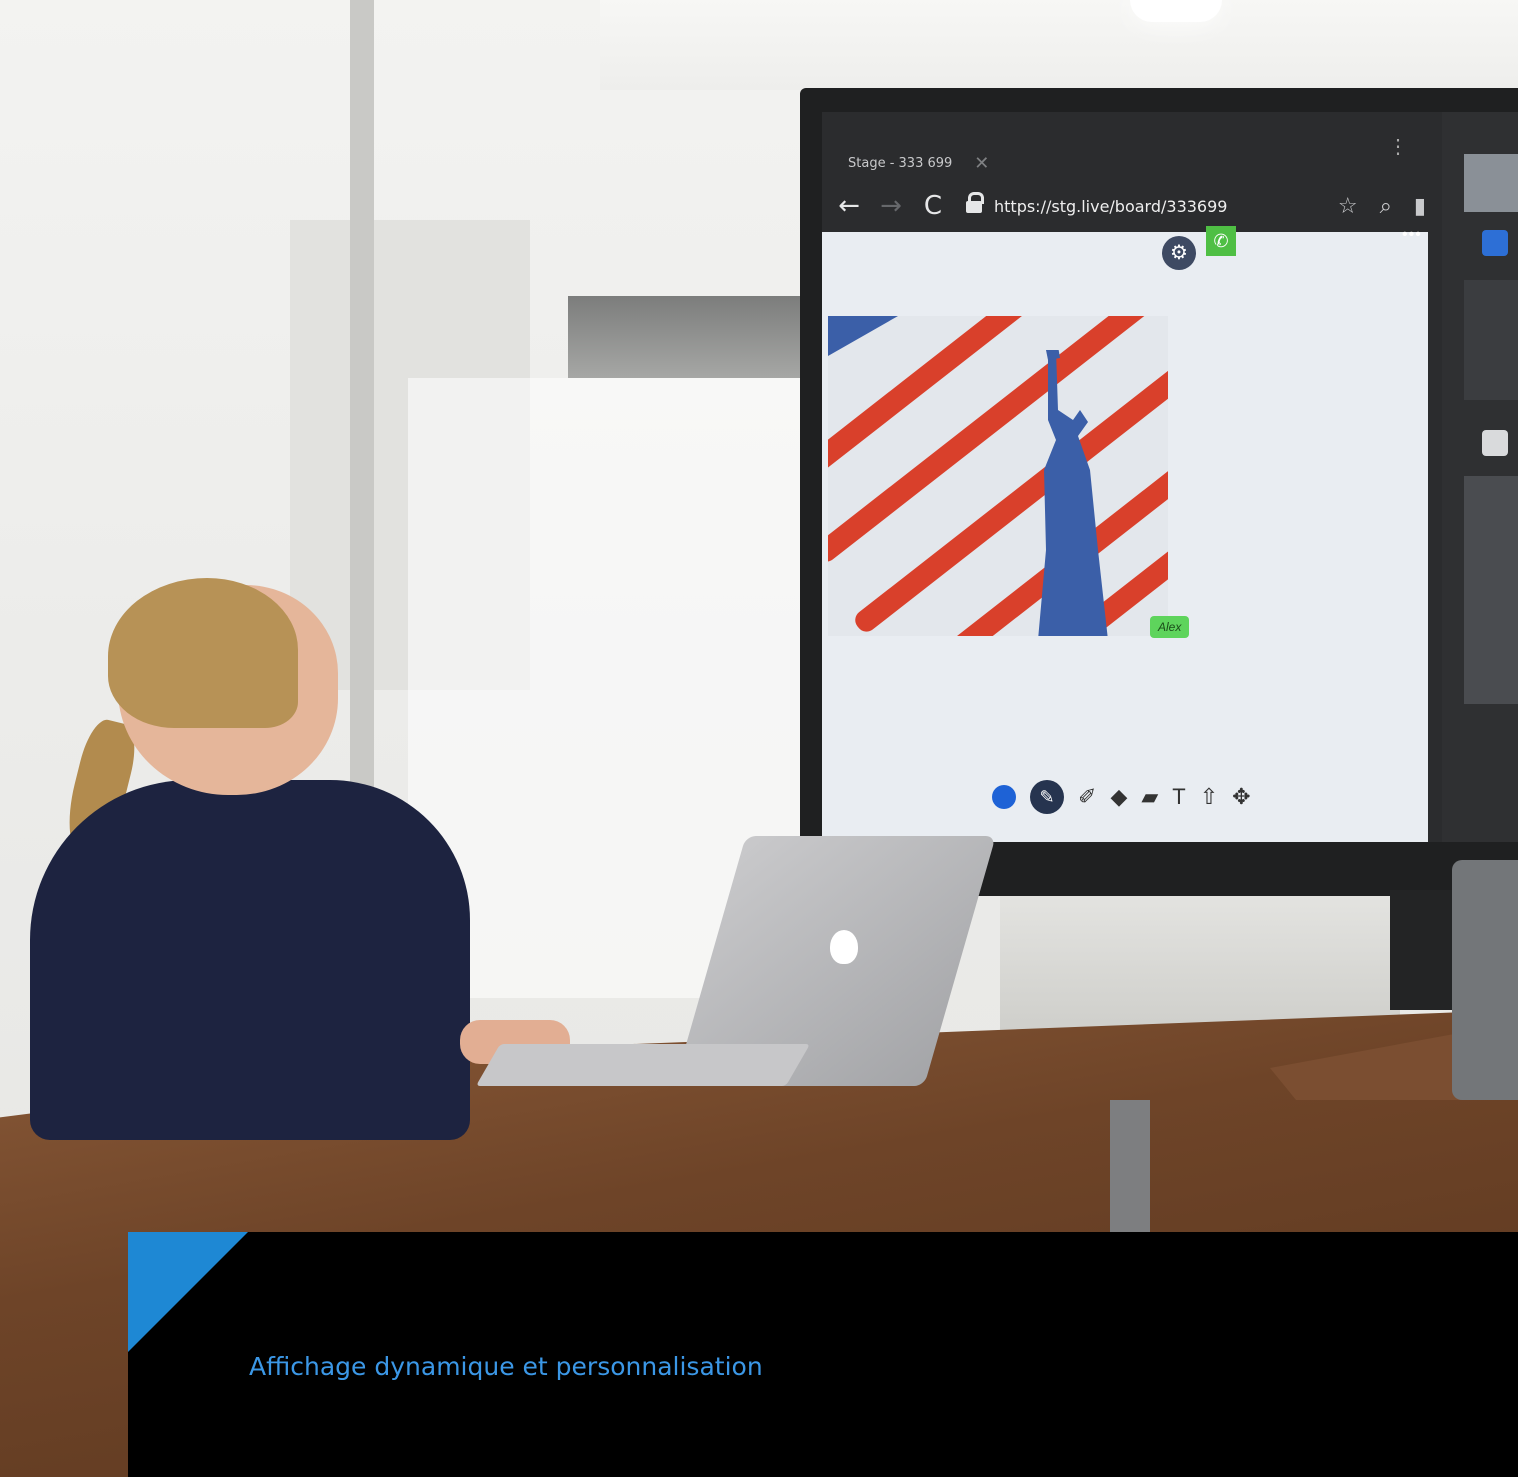 The image size is (1518, 1477). I want to click on drawing-toolbar: ✎ ✐ ◆ ▰ T ⇧ ✥, so click(1121, 797).